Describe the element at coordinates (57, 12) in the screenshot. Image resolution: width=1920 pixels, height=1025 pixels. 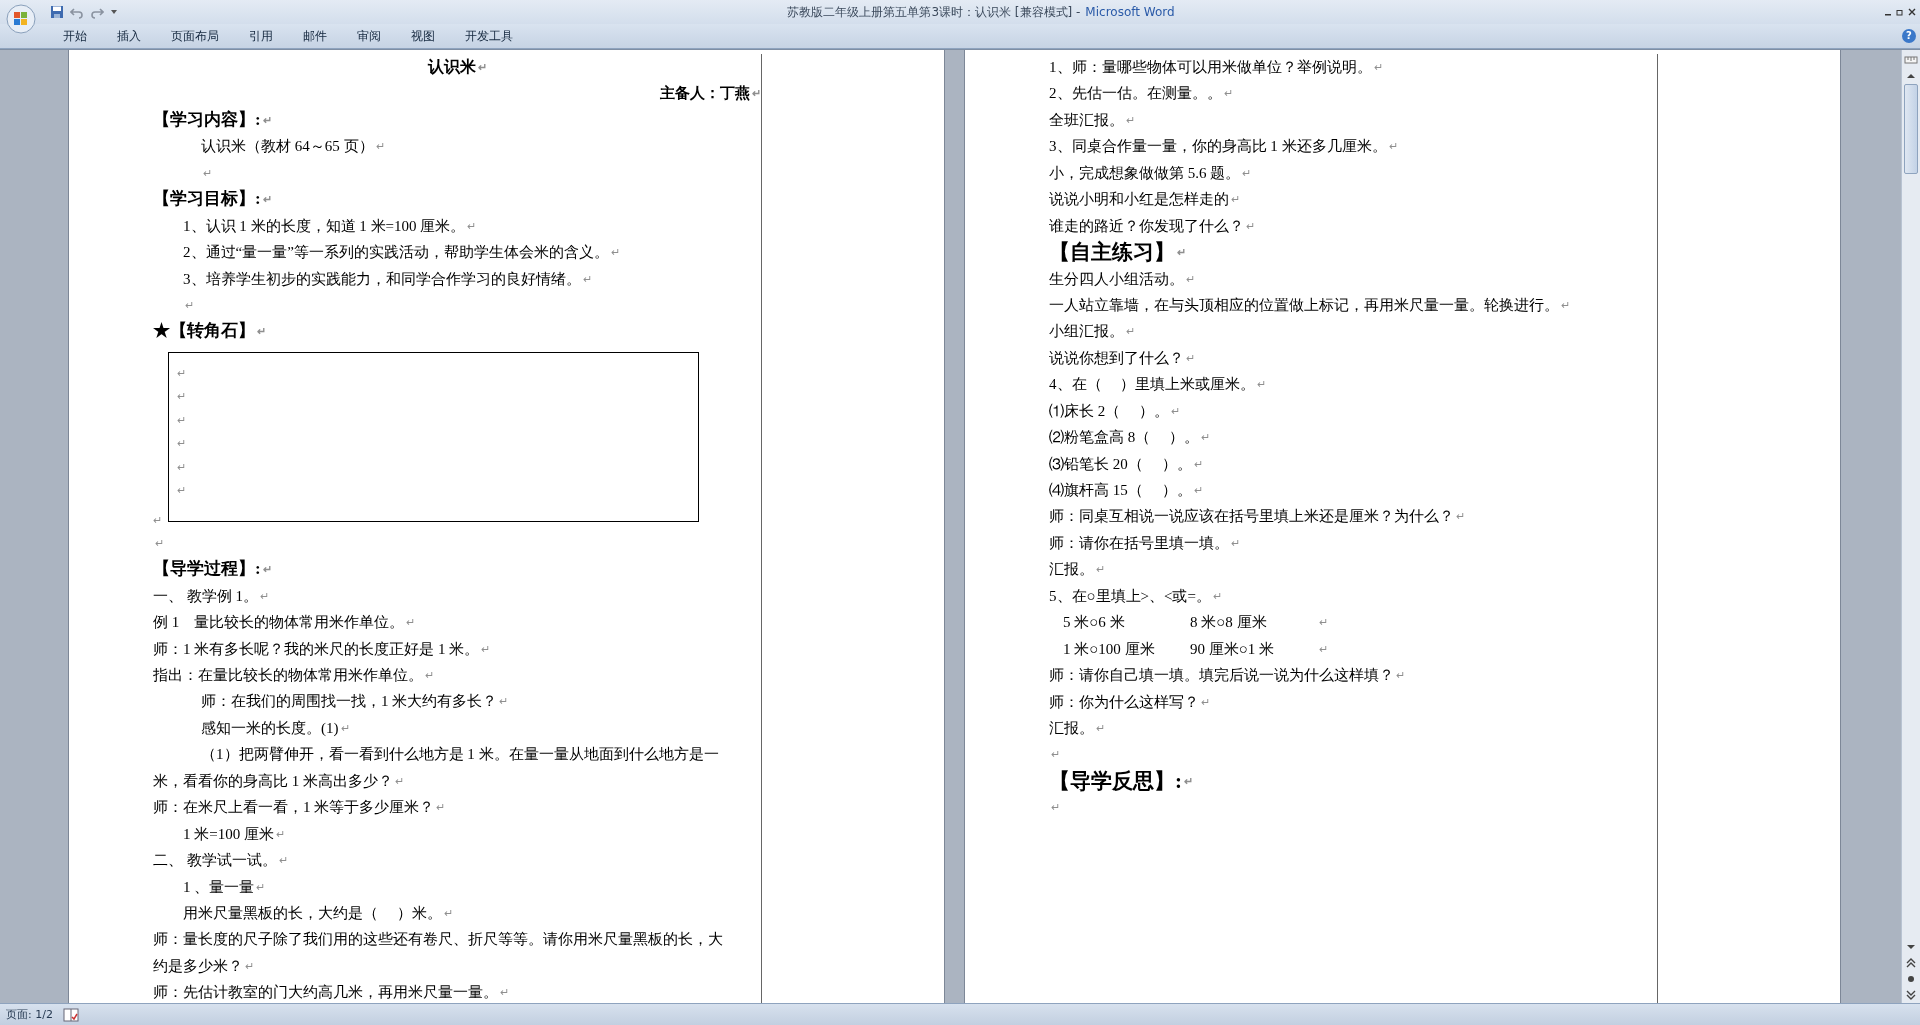
I see `save-icon` at that location.